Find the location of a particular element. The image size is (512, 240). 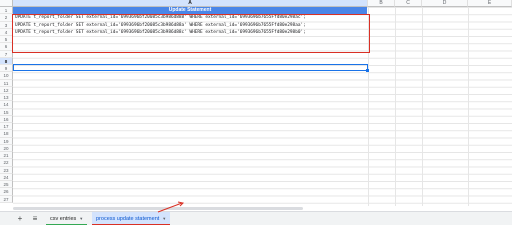

fill-handle is located at coordinates (367, 70).